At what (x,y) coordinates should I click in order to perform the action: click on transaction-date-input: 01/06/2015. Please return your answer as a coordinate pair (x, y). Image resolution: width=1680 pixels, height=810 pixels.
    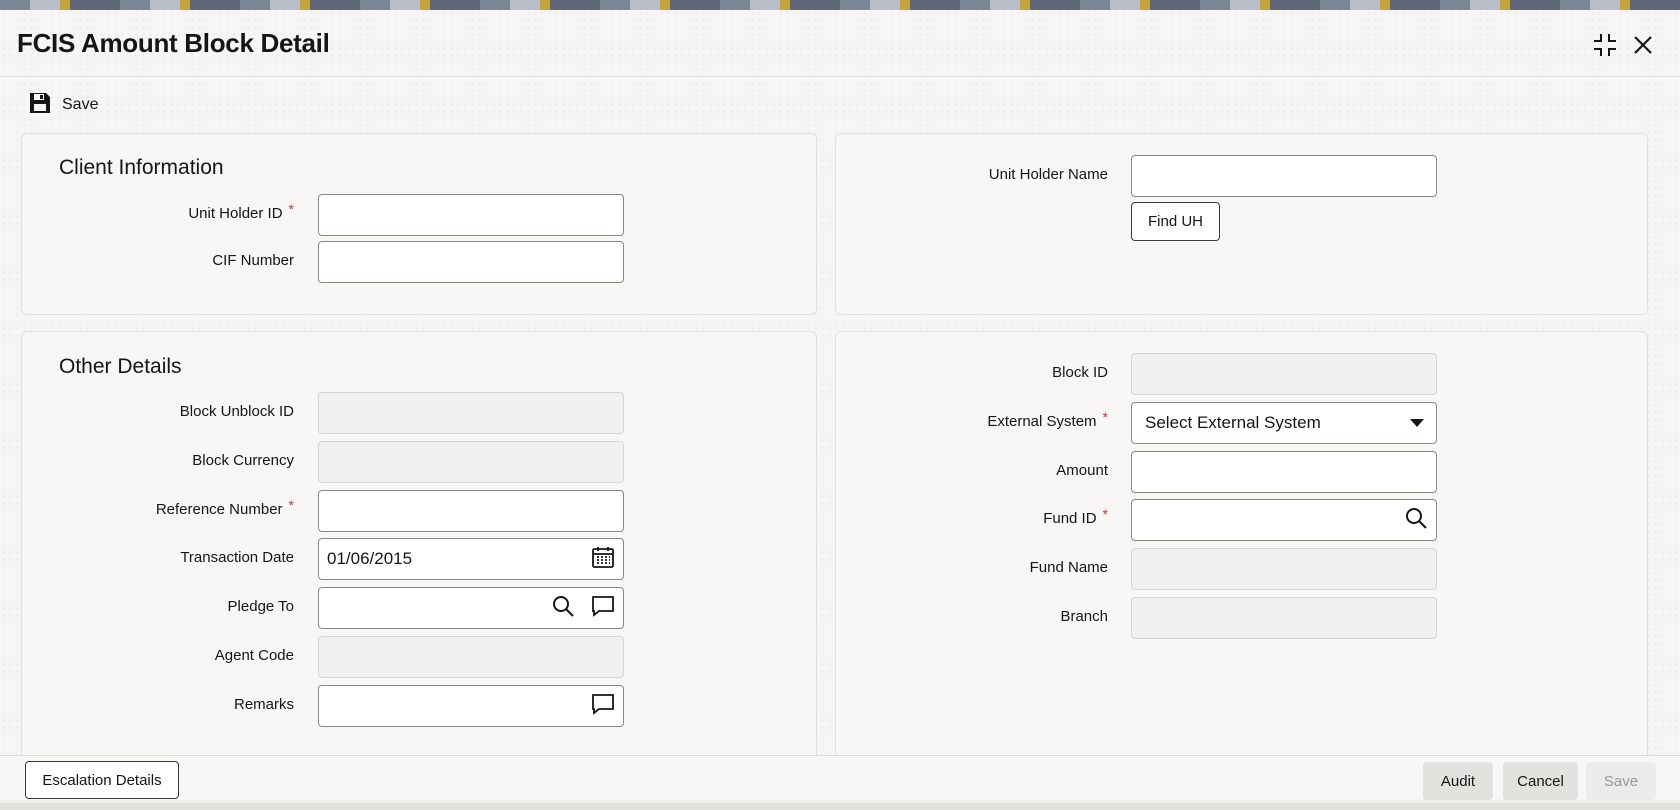
    Looking at the image, I should click on (471, 559).